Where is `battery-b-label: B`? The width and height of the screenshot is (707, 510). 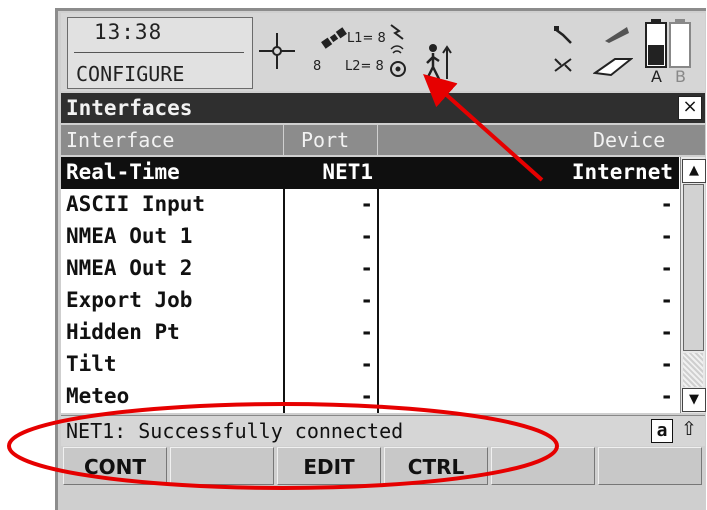
battery-b-label: B is located at coordinates (680, 76).